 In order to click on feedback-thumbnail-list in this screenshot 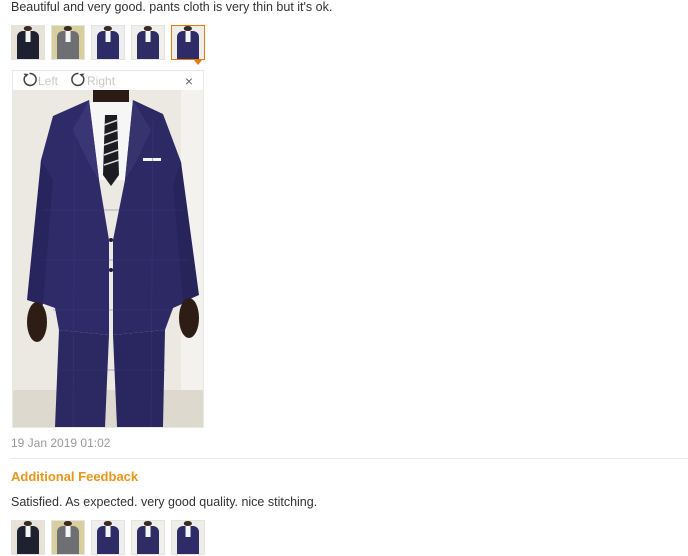, I will do `click(108, 537)`.